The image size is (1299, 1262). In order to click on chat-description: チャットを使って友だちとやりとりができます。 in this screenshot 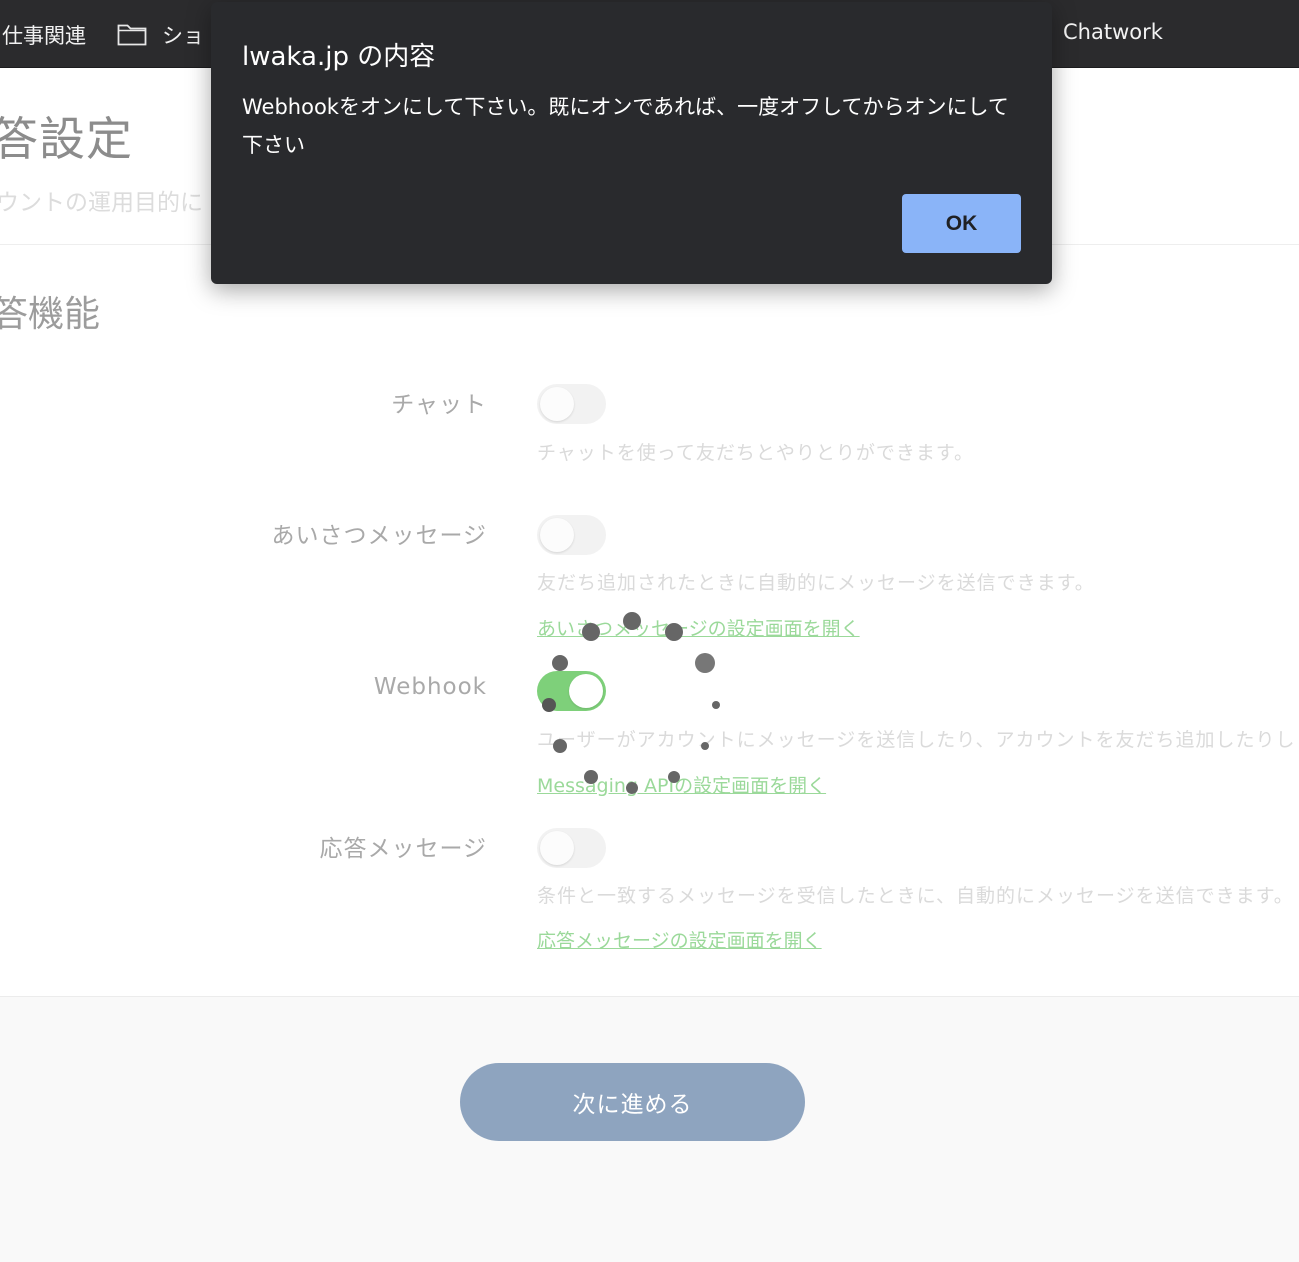, I will do `click(755, 453)`.